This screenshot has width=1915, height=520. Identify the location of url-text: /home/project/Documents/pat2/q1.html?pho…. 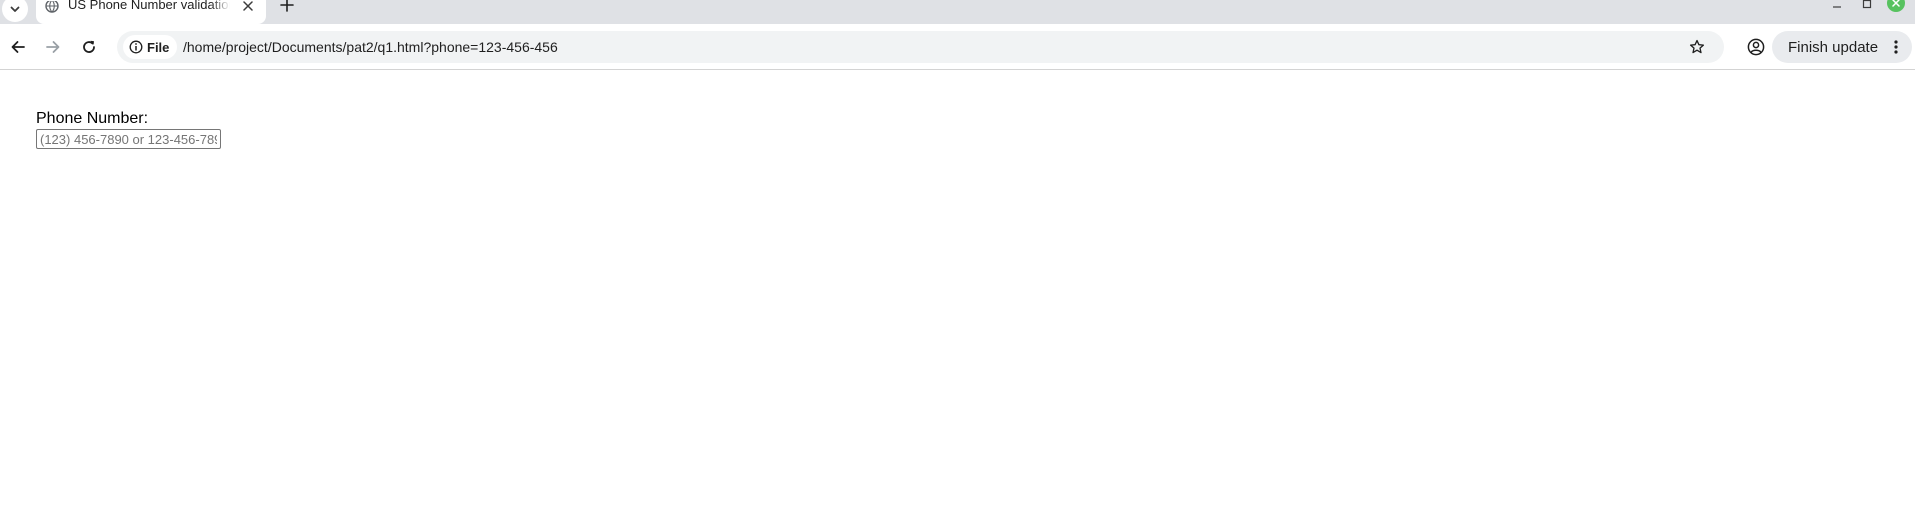
(370, 47).